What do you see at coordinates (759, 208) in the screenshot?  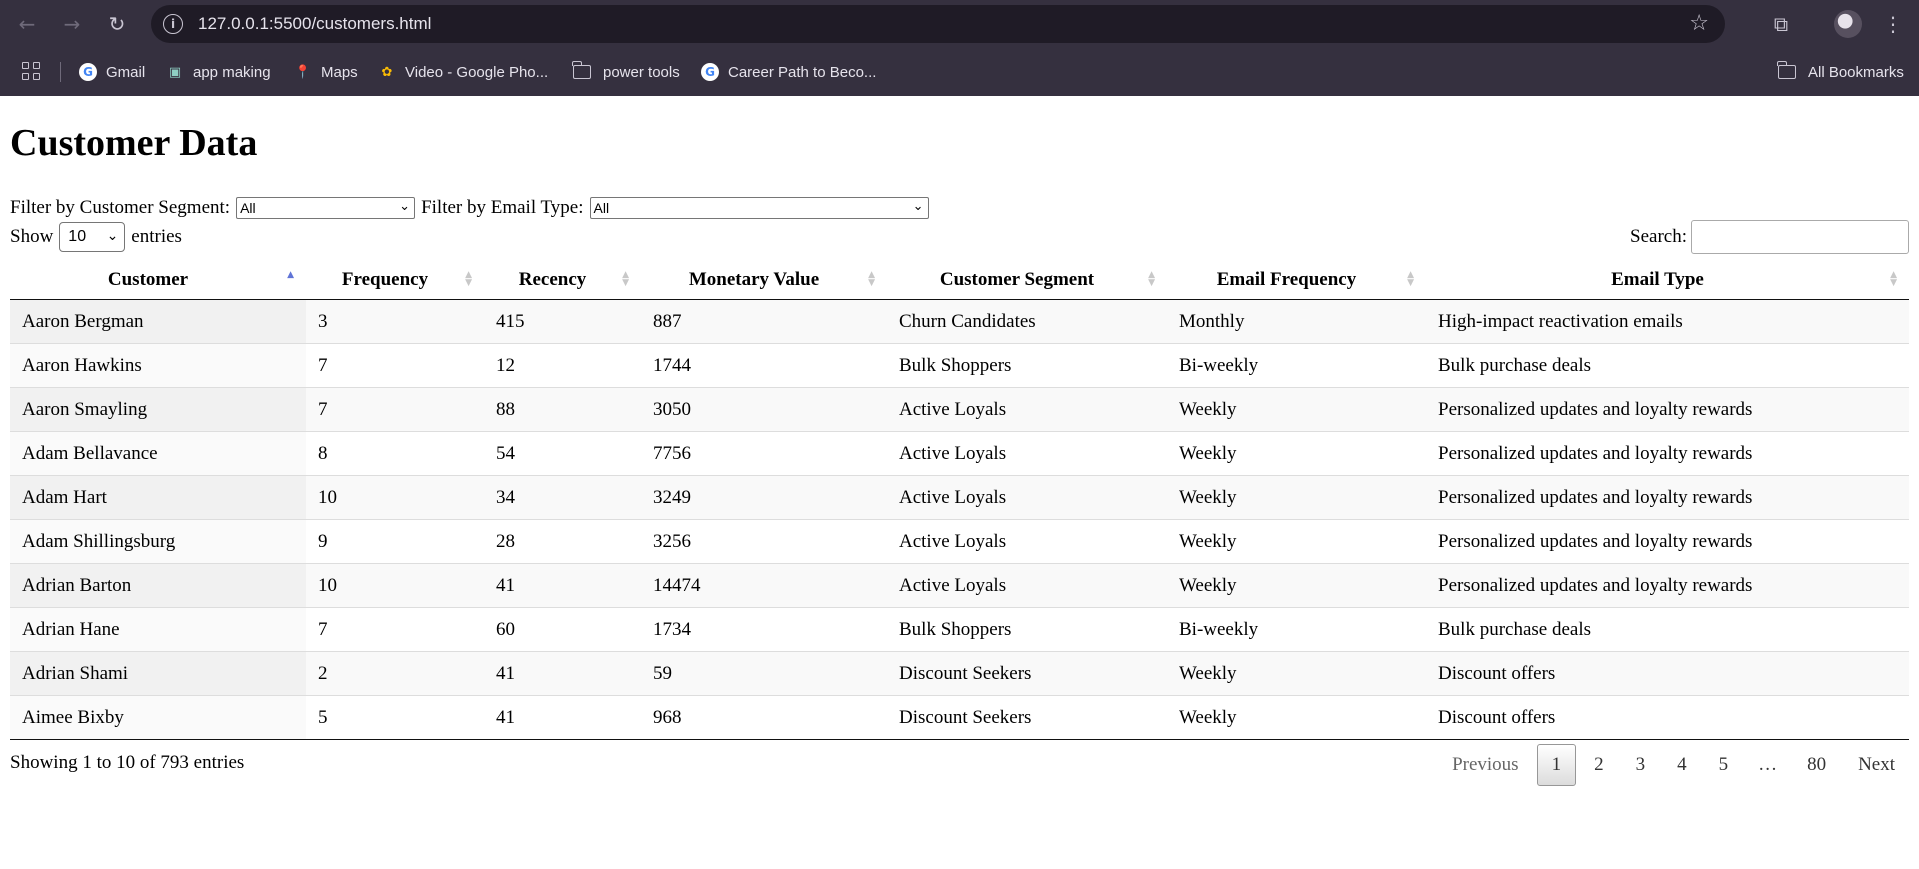 I see `email-type-filter-select: All ⌄` at bounding box center [759, 208].